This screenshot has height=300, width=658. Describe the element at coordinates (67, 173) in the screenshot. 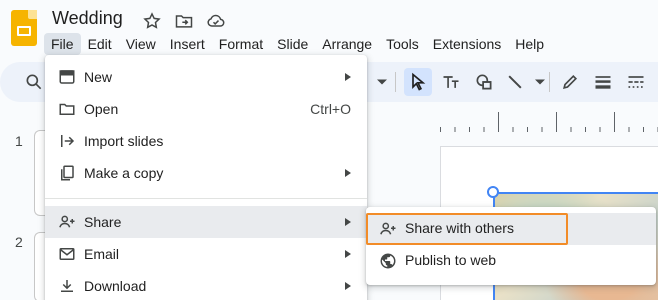

I see `copy-icon` at that location.